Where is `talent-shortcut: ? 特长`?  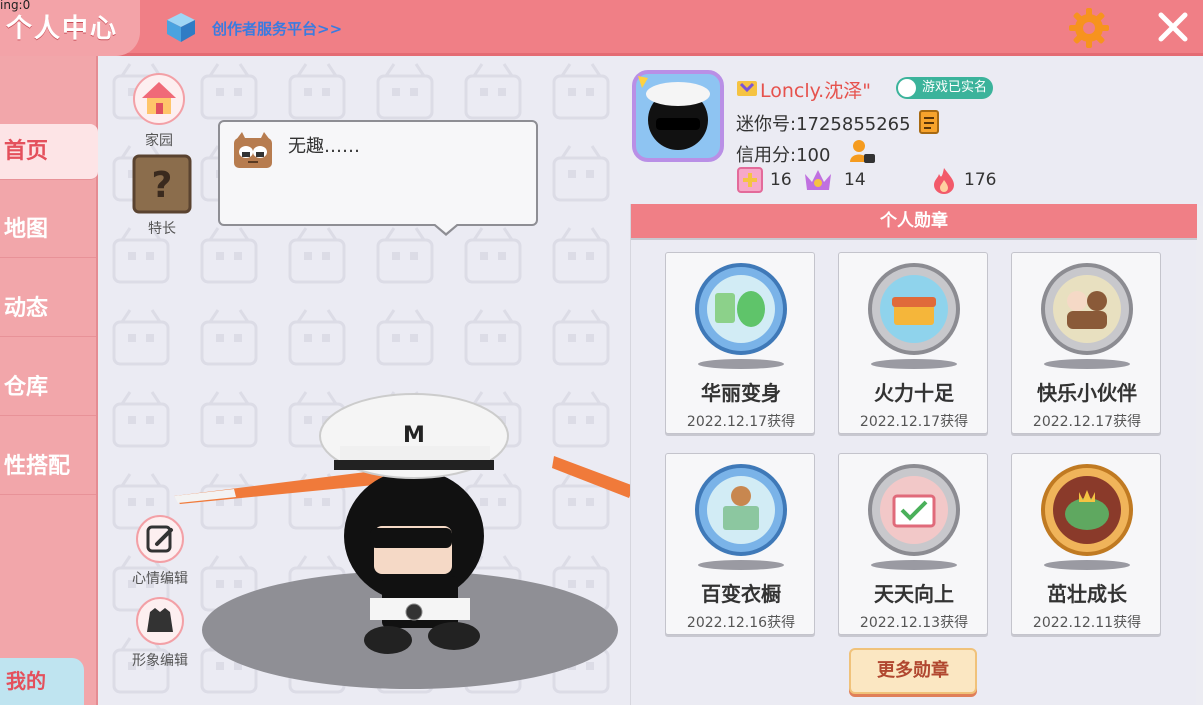 talent-shortcut: ? 特长 is located at coordinates (162, 196).